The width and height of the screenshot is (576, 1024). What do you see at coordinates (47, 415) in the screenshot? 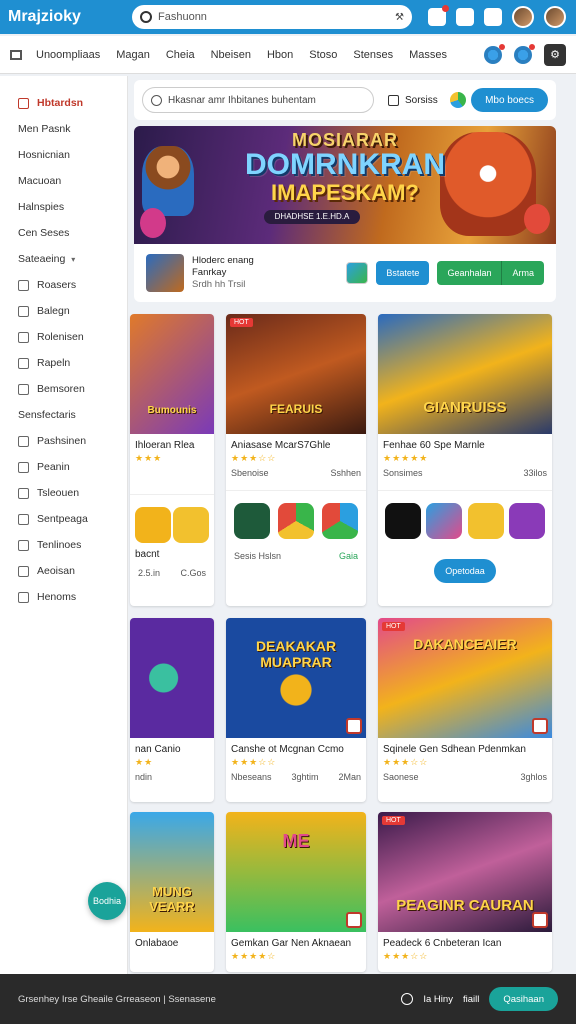
I see `sidebar-item-label: Sensfectaris` at bounding box center [47, 415].